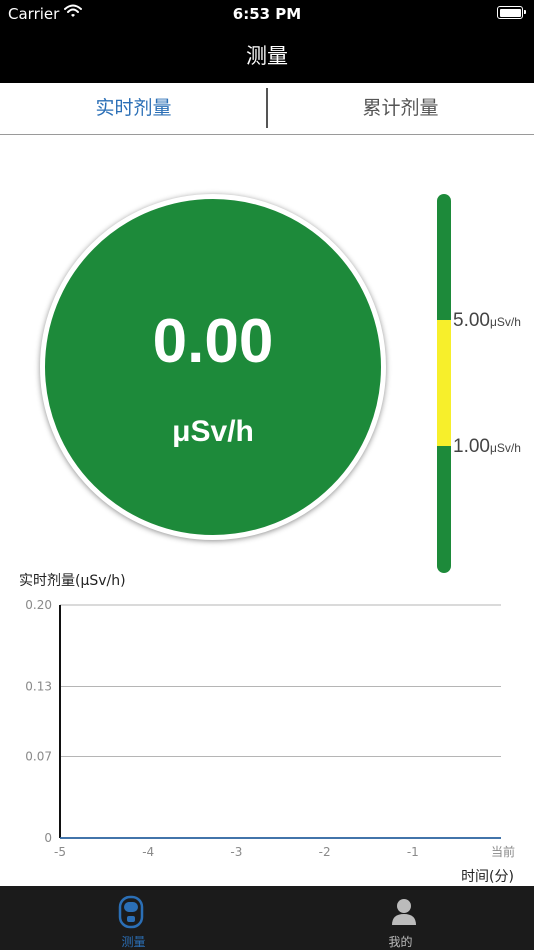 This screenshot has width=534, height=950. Describe the element at coordinates (213, 341) in the screenshot. I see `dose-value: 0.00` at that location.